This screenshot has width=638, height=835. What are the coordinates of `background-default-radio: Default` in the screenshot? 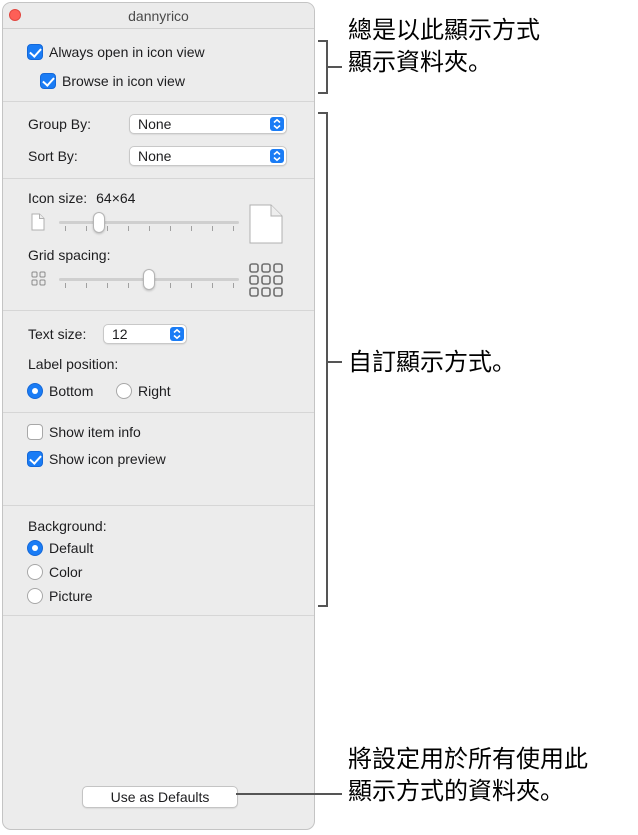 It's located at (60, 548).